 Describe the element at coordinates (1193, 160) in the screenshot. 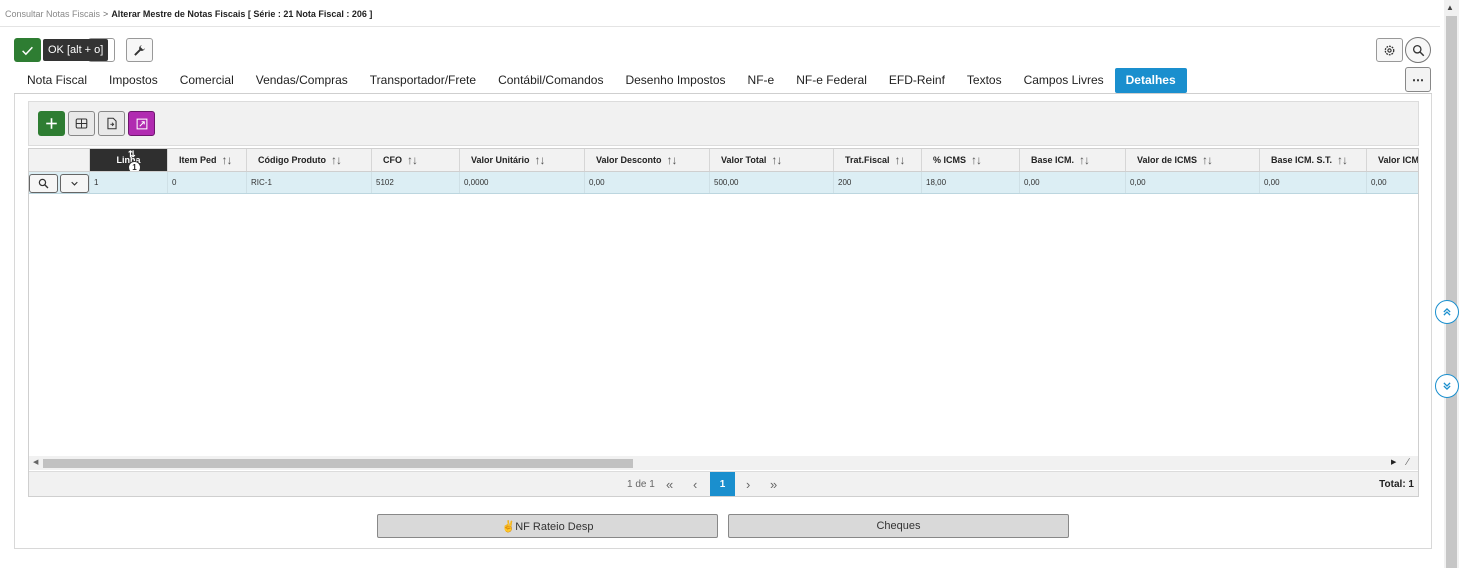

I see `header-valor-de-icms: Valor de ICMS ↑↓` at that location.